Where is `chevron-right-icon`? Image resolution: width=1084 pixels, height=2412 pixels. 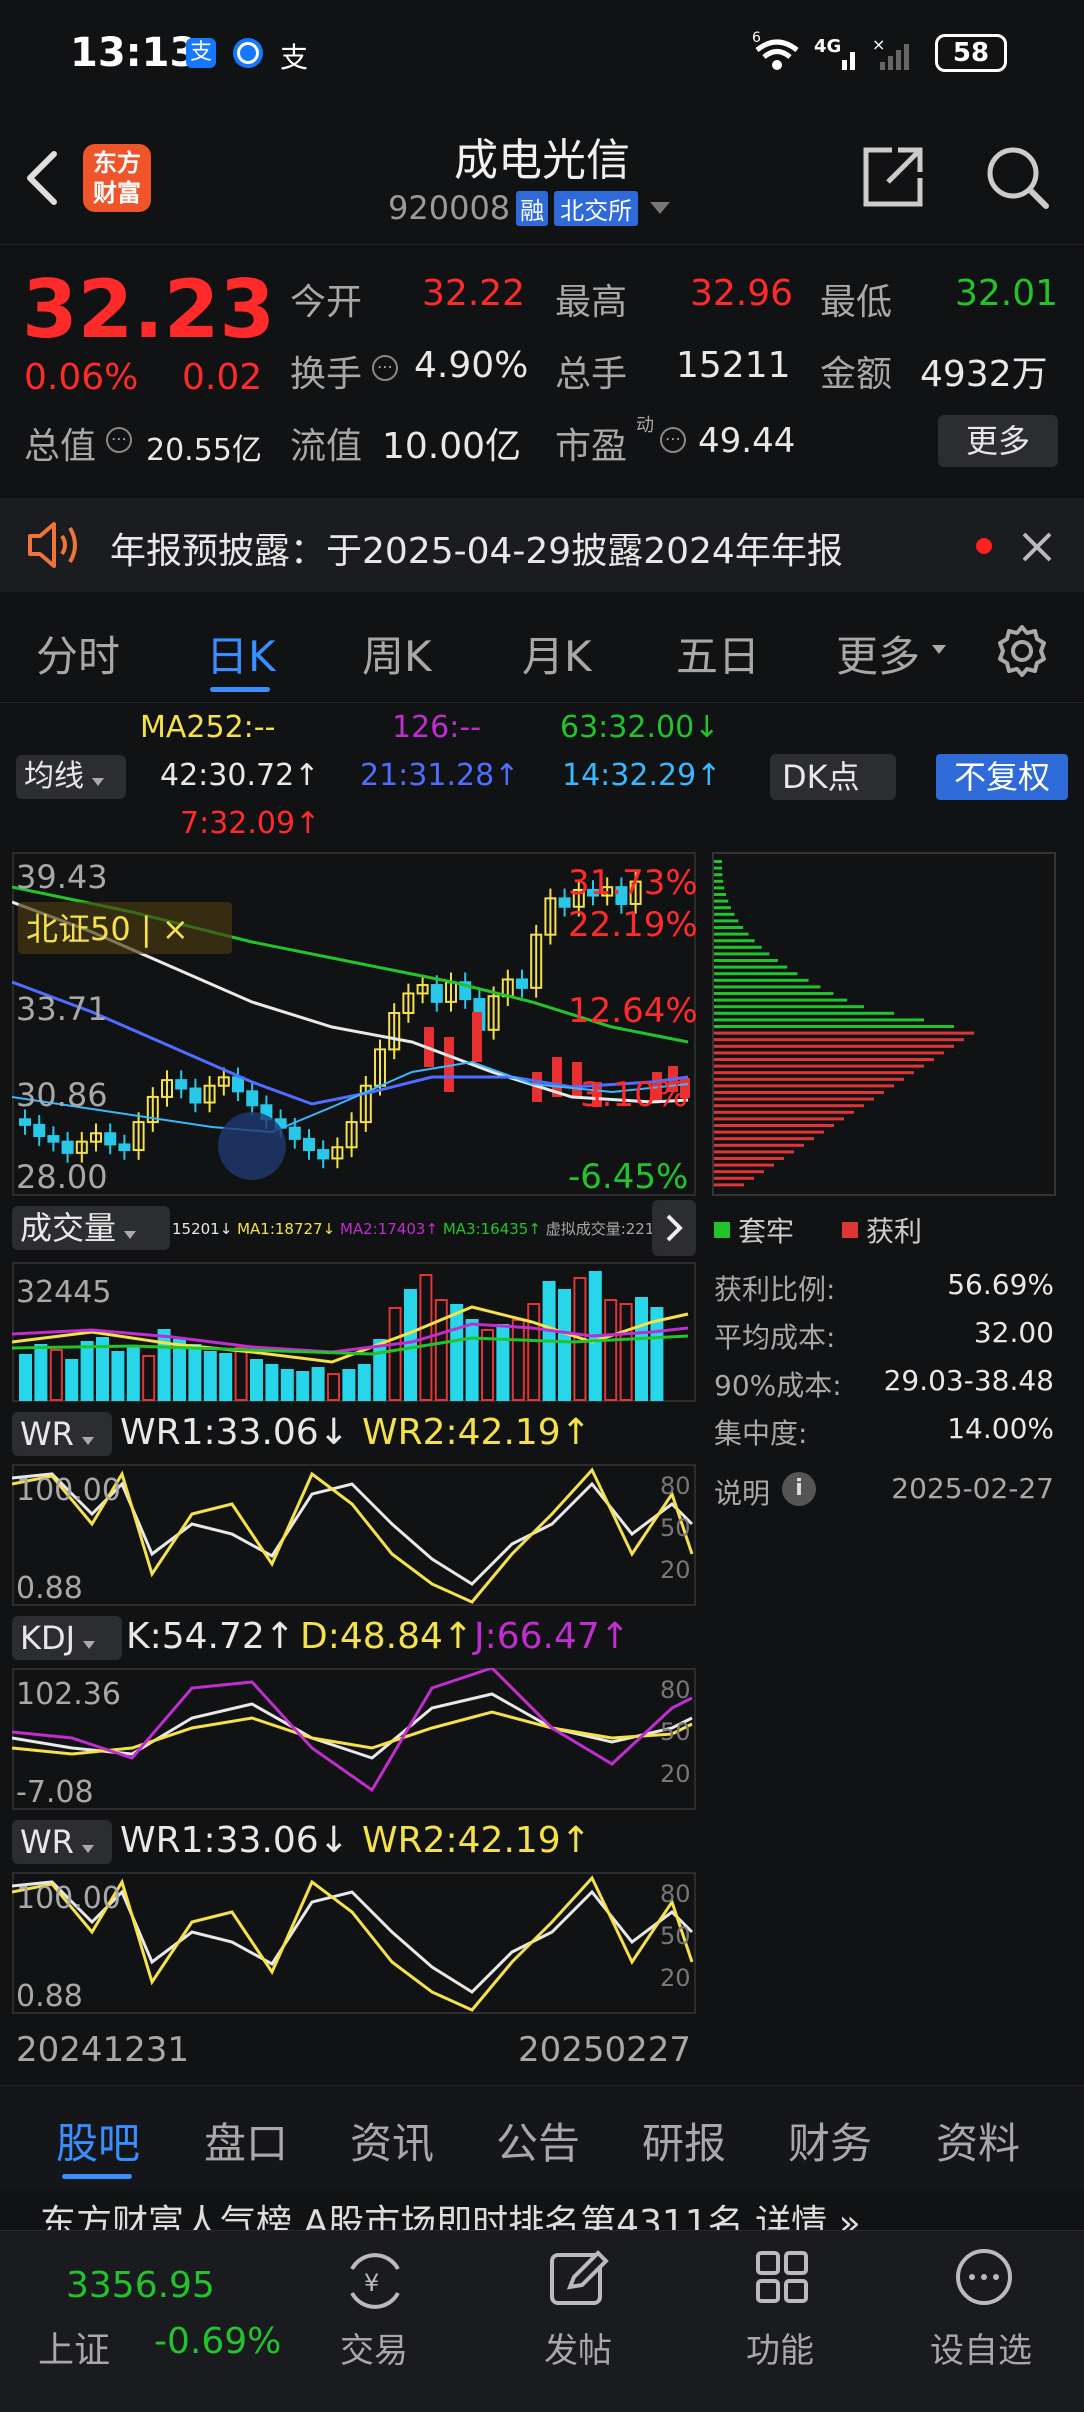
chevron-right-icon is located at coordinates (674, 1228).